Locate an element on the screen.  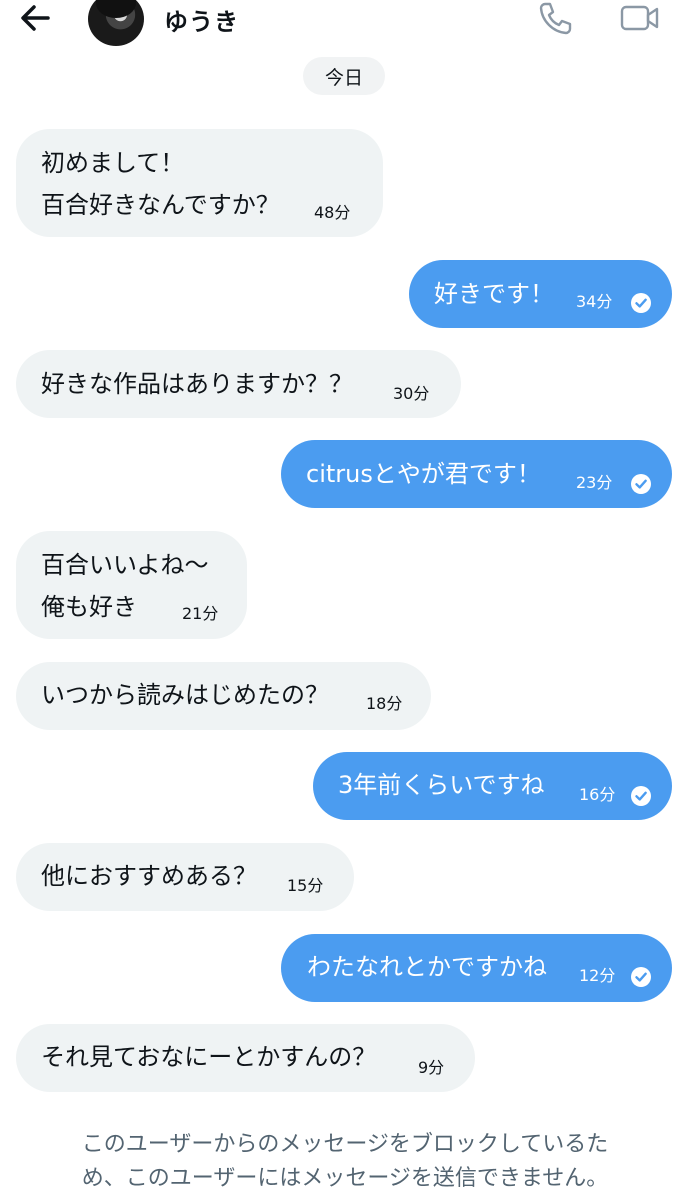
message-timestamp: 16分 is located at coordinates (597, 794).